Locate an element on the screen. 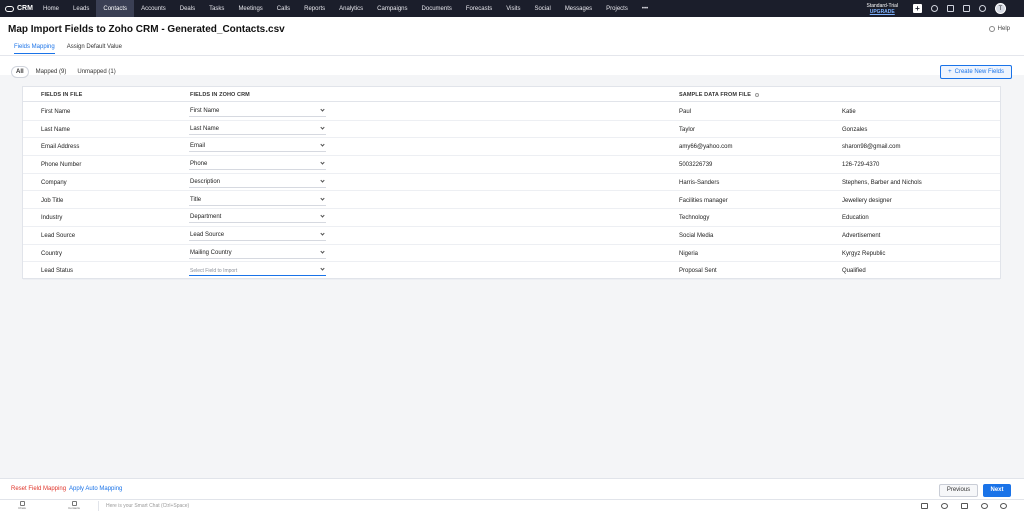 This screenshot has height=511, width=1024. tab-fields-mapping: Fields Mapping is located at coordinates (34, 49).